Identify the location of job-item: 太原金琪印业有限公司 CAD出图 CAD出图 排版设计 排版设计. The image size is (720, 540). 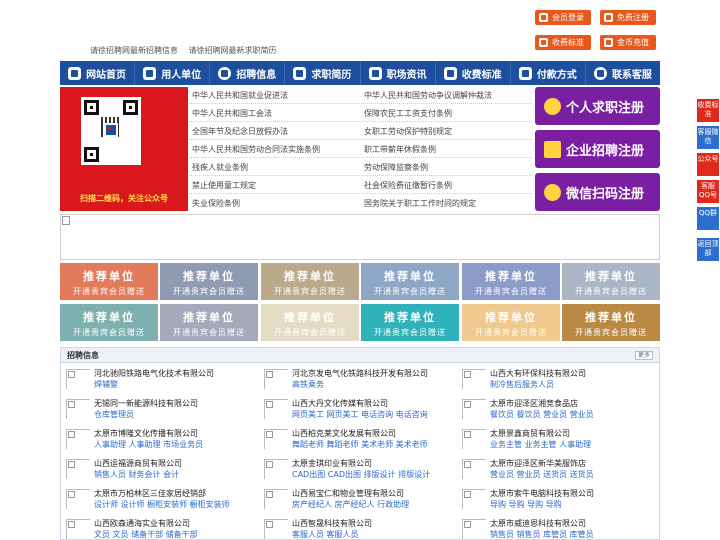
(359, 470).